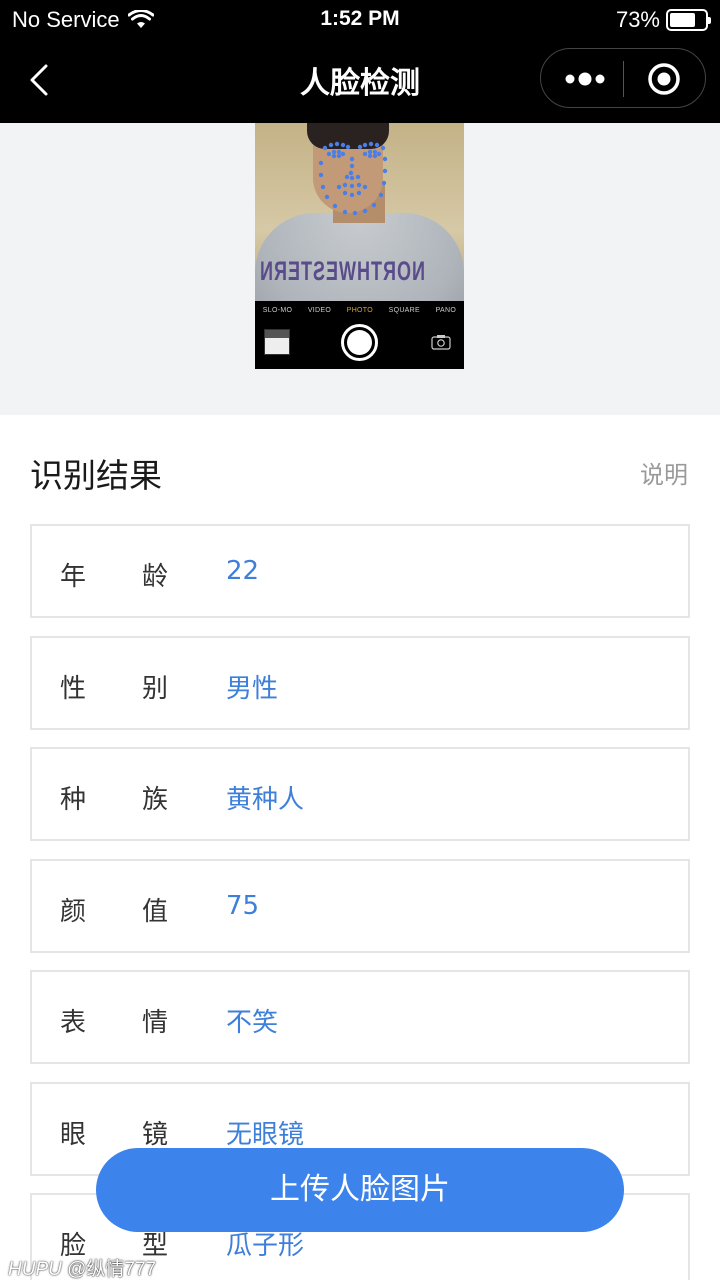  Describe the element at coordinates (682, 20) in the screenshot. I see `battery-fill` at that location.